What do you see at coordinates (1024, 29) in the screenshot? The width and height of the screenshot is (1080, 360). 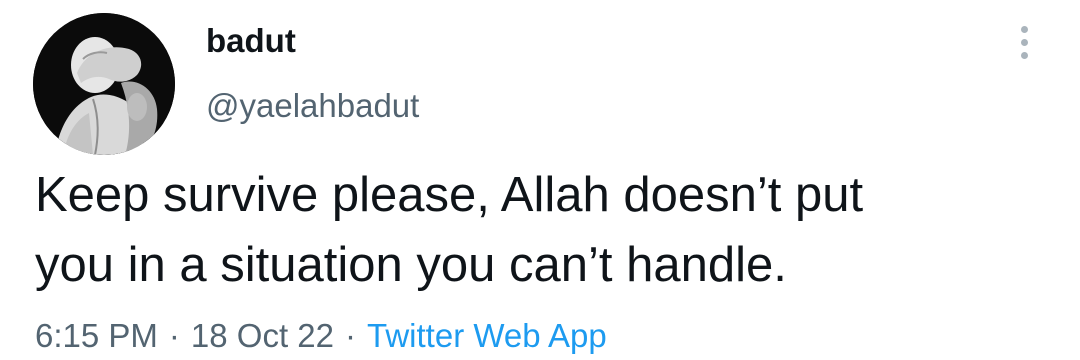 I see `more-vertical-icon` at bounding box center [1024, 29].